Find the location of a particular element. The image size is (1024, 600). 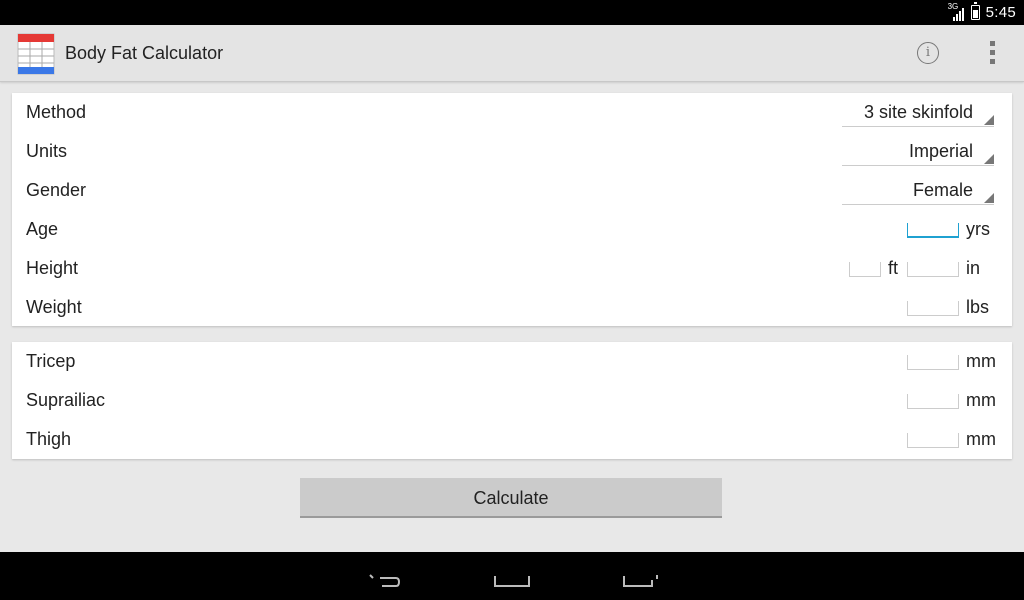

navigation-bar is located at coordinates (512, 576).